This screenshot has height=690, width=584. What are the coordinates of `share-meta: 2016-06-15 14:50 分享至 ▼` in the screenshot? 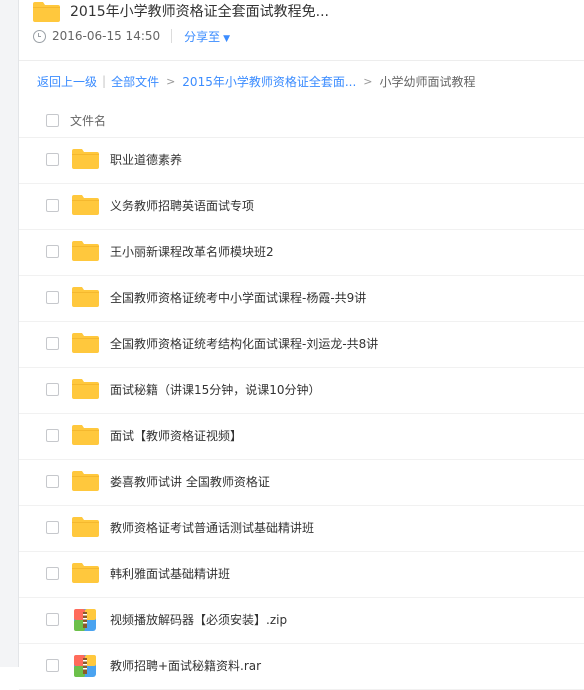 It's located at (131, 36).